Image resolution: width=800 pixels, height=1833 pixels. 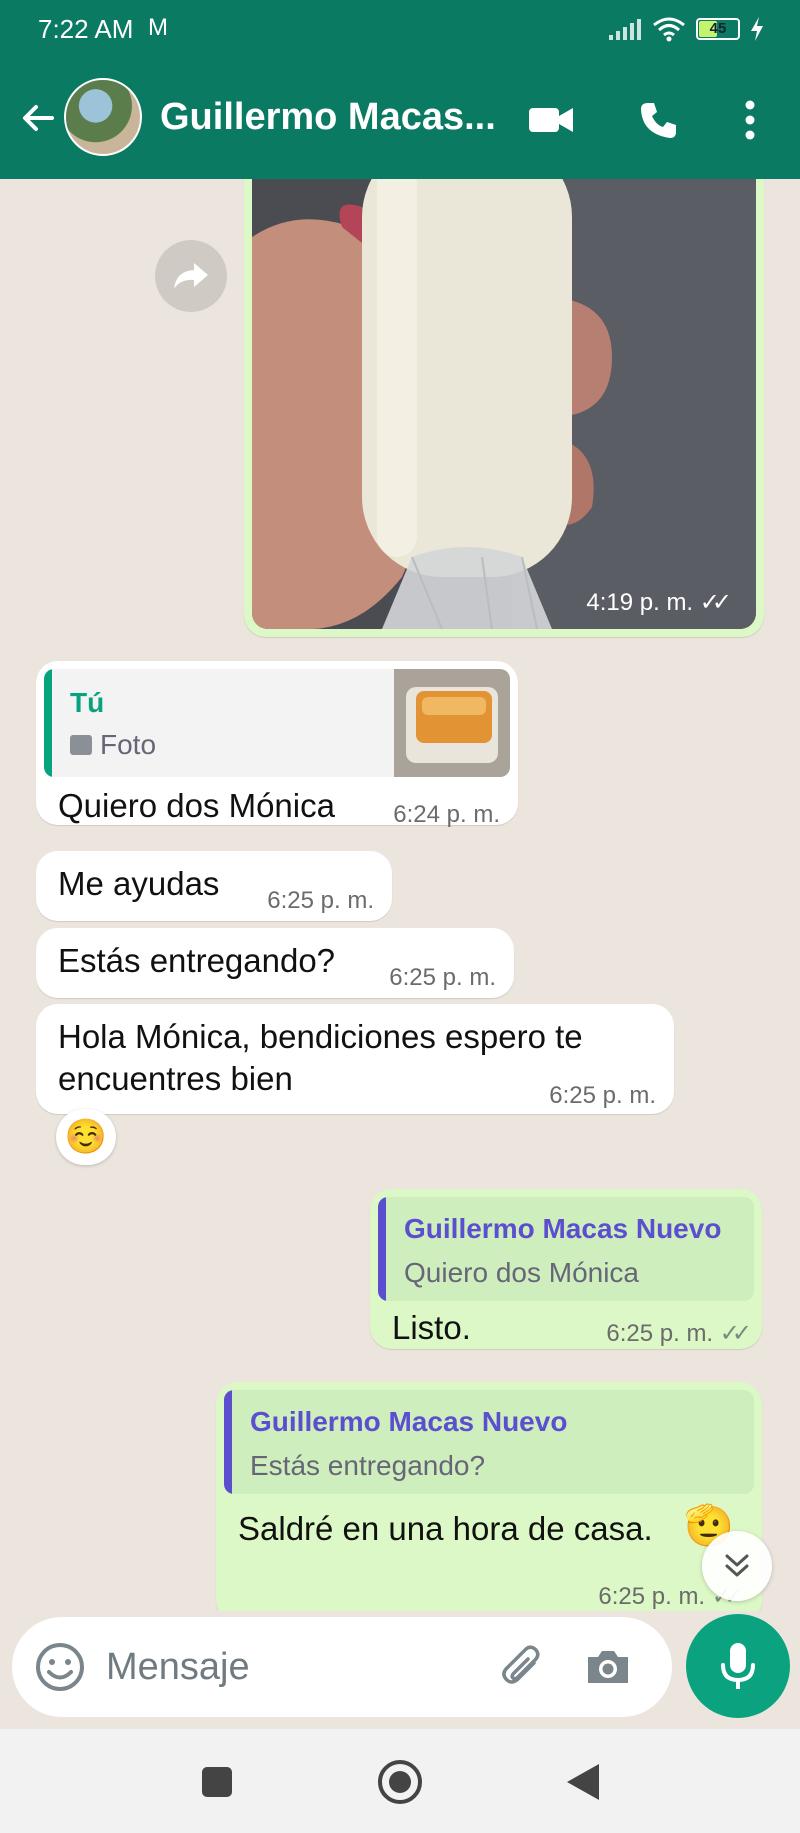 I want to click on triangle-back-icon, so click(x=583, y=1782).